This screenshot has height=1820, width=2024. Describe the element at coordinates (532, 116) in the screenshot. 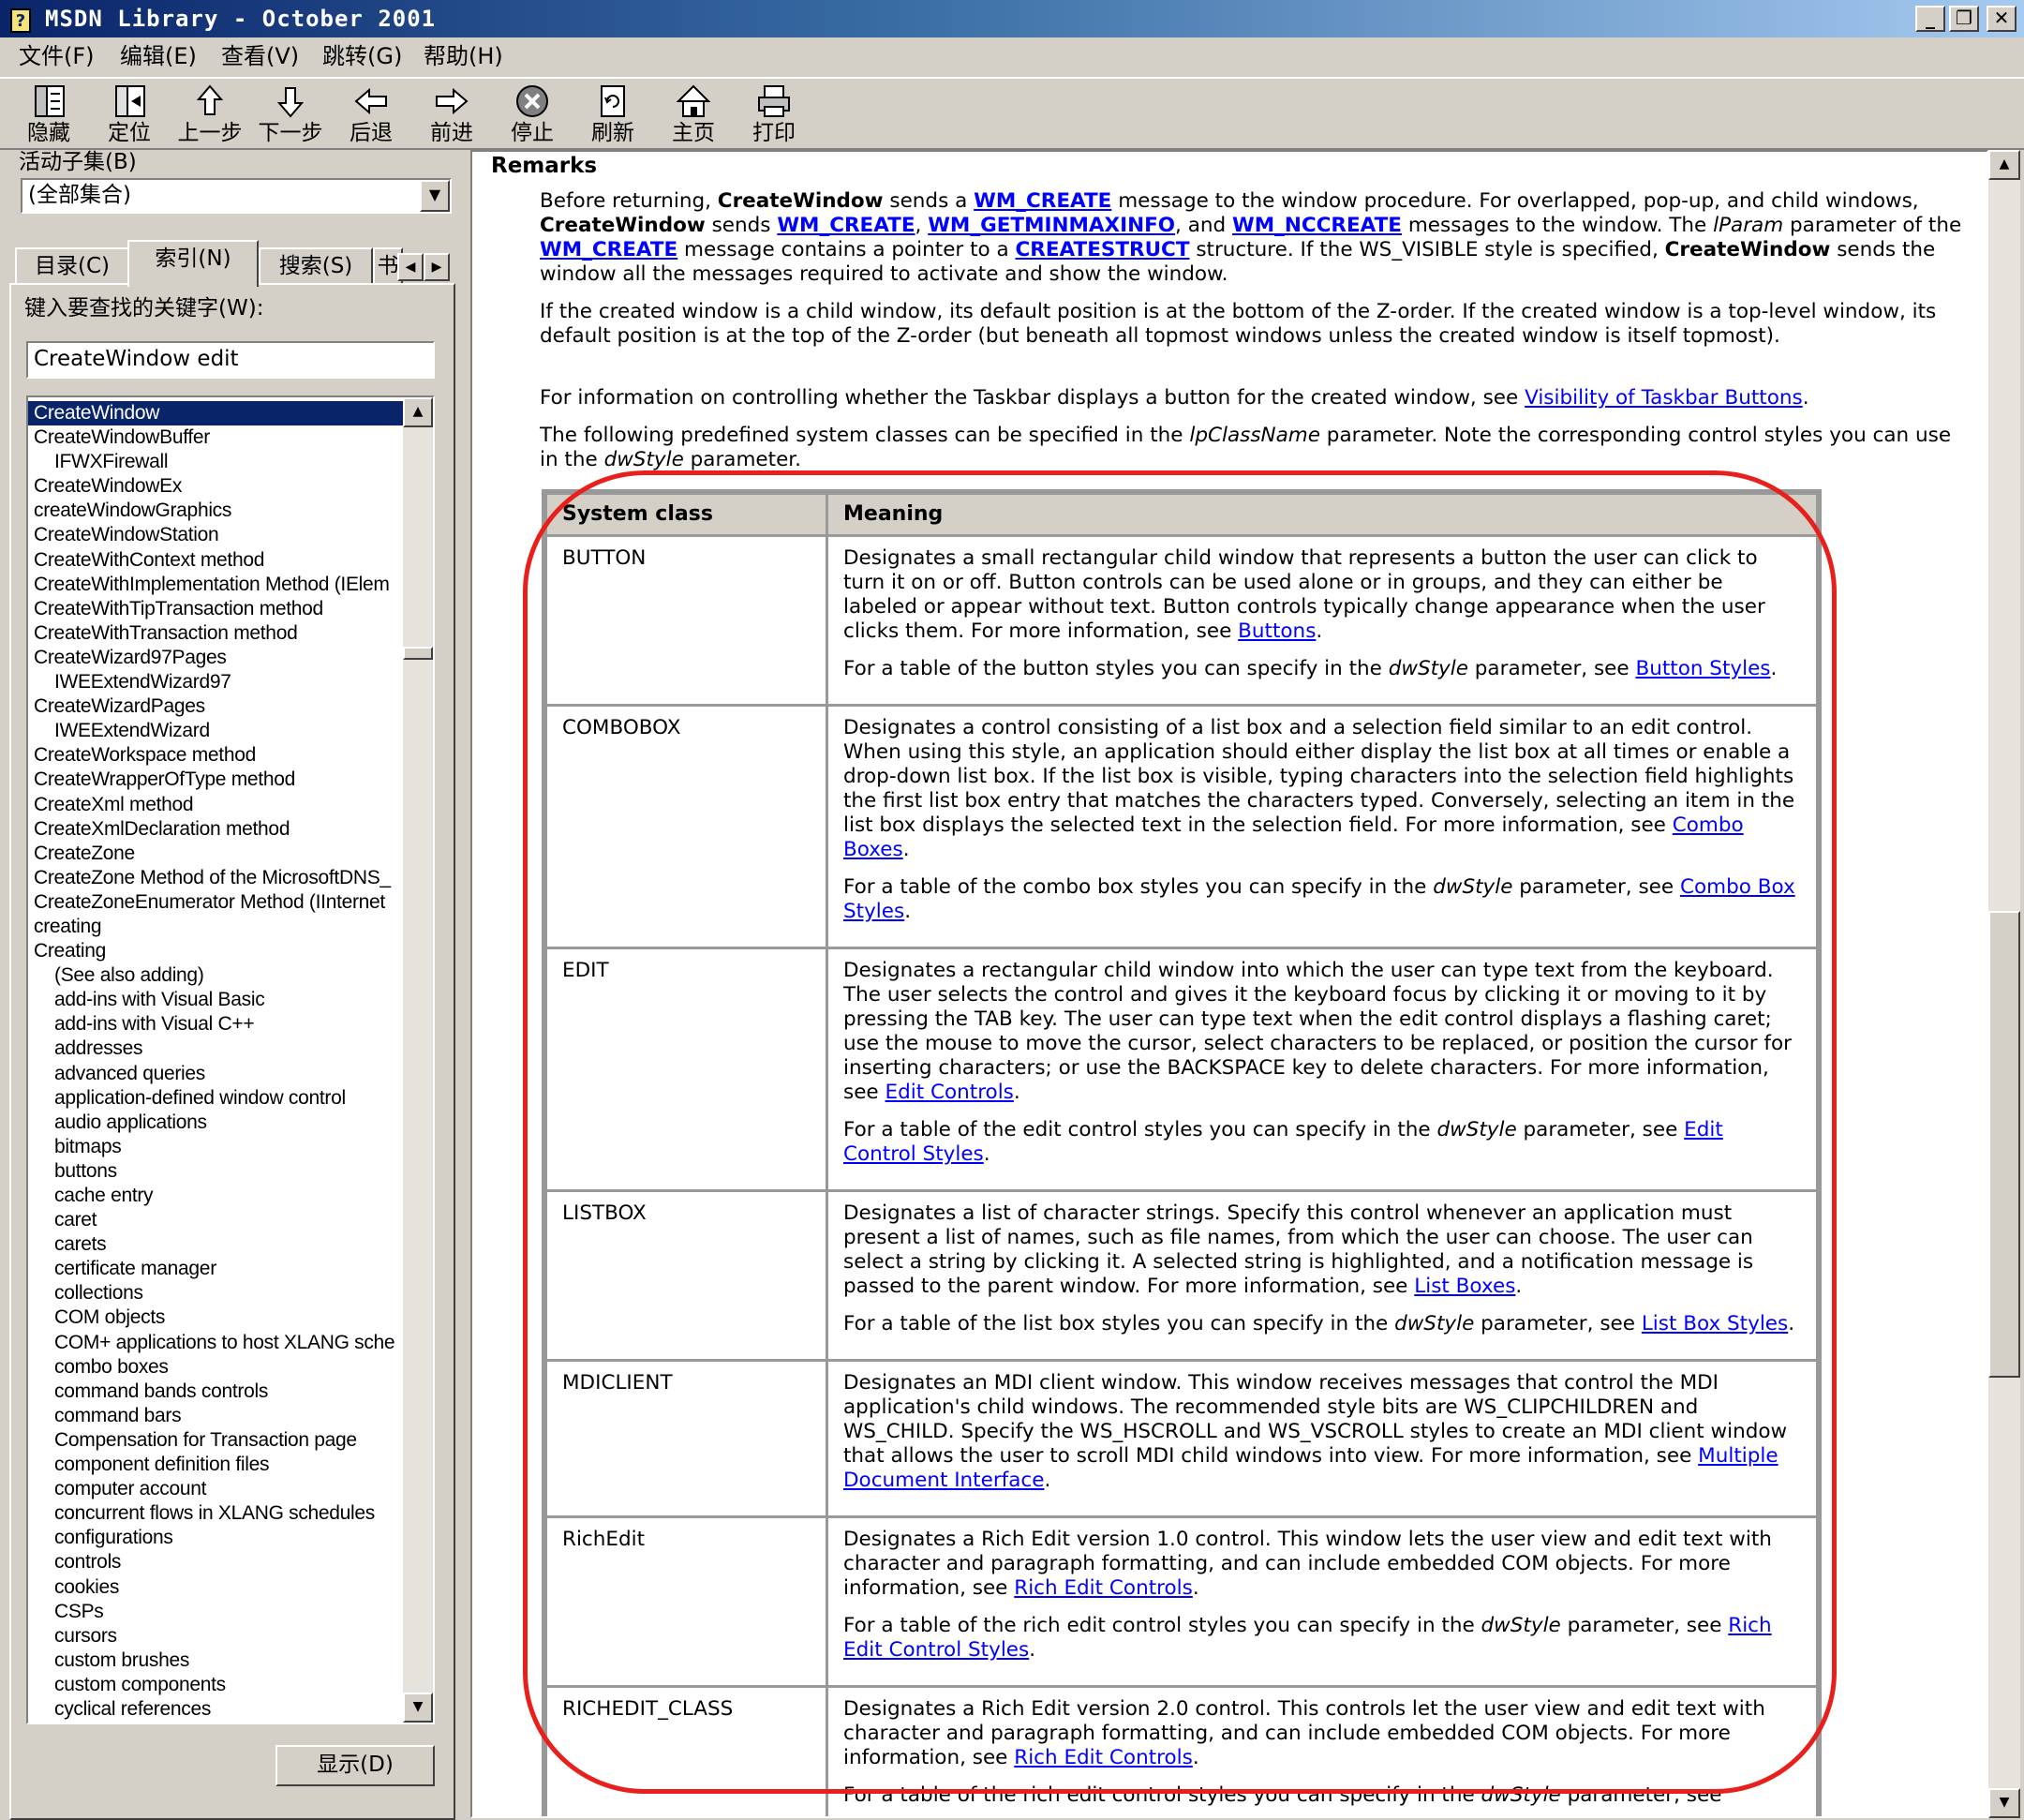

I see `toolbar-stop-button: 停止` at that location.